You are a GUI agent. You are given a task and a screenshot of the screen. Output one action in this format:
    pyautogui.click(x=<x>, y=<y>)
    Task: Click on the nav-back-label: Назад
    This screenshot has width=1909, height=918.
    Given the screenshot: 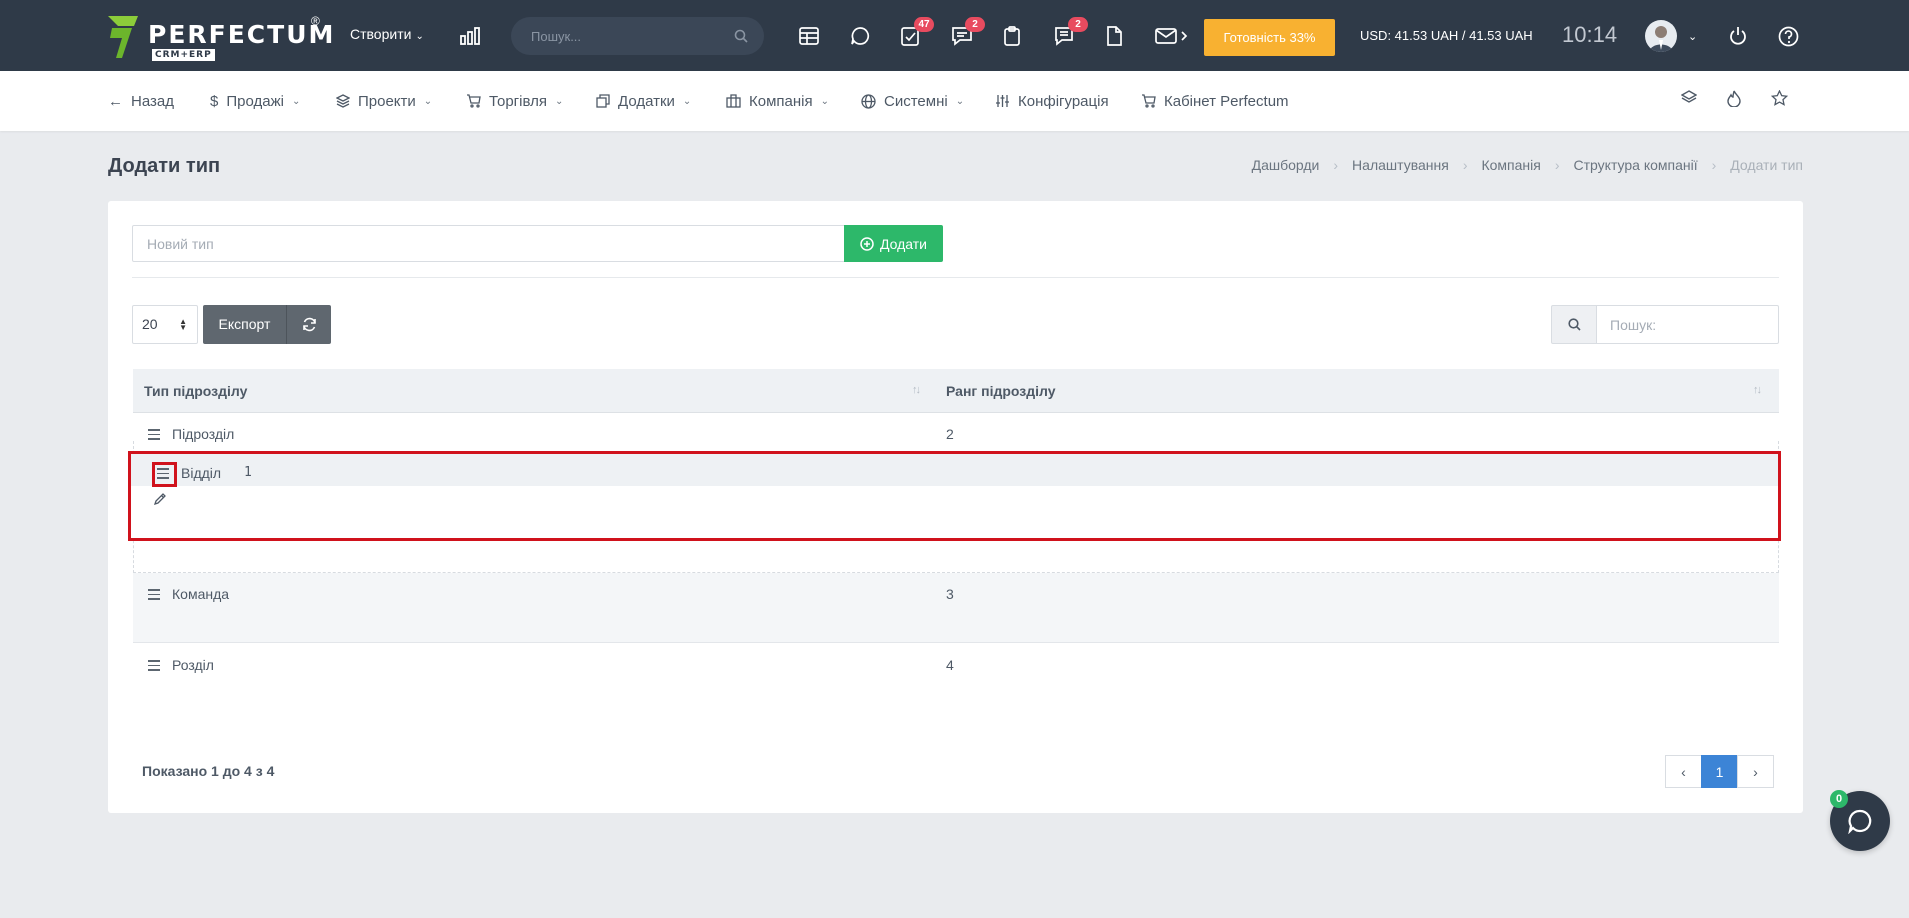 What is the action you would take?
    pyautogui.click(x=152, y=101)
    